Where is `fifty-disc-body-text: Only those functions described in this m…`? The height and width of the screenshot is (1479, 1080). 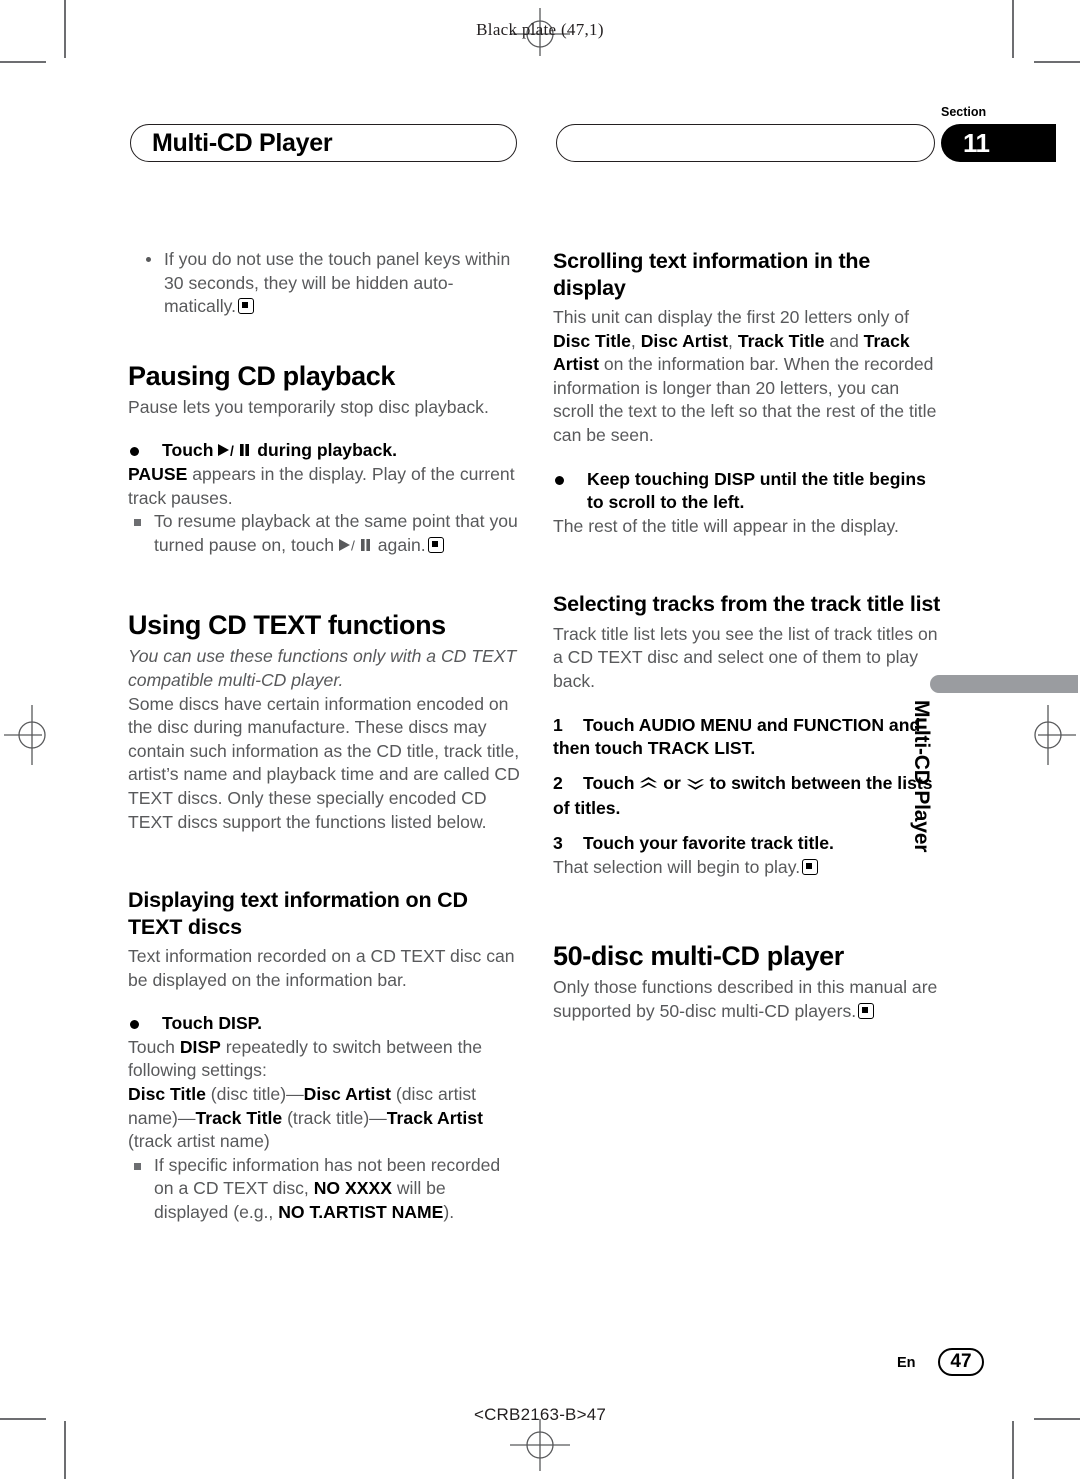 fifty-disc-body-text: Only those functions described in this m… is located at coordinates (745, 999).